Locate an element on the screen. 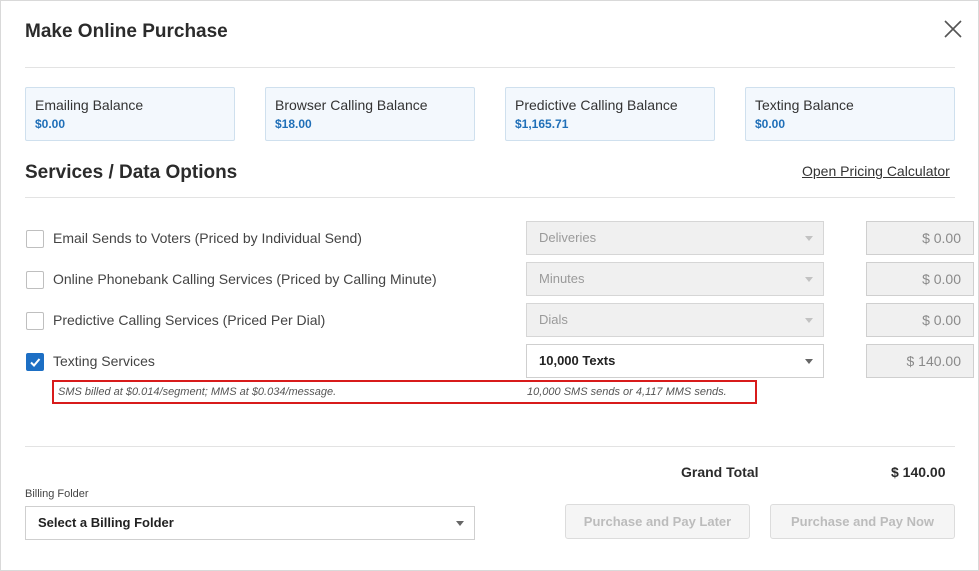 This screenshot has width=979, height=571. phonebank-minutes-select: Minutes is located at coordinates (675, 279).